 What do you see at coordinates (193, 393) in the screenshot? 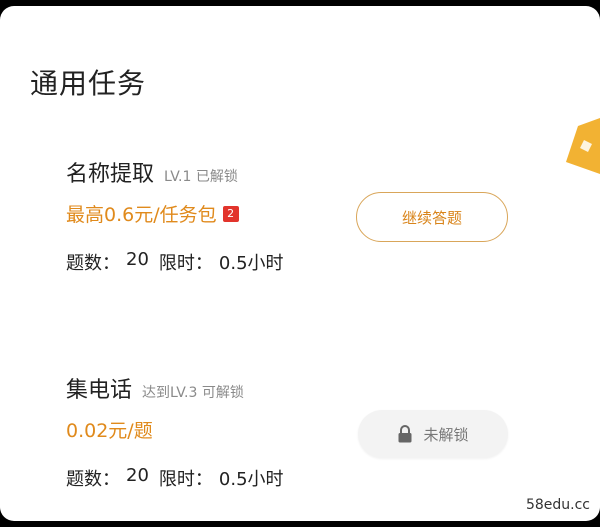
I see `task-level: 达到LV.3 可解锁` at bounding box center [193, 393].